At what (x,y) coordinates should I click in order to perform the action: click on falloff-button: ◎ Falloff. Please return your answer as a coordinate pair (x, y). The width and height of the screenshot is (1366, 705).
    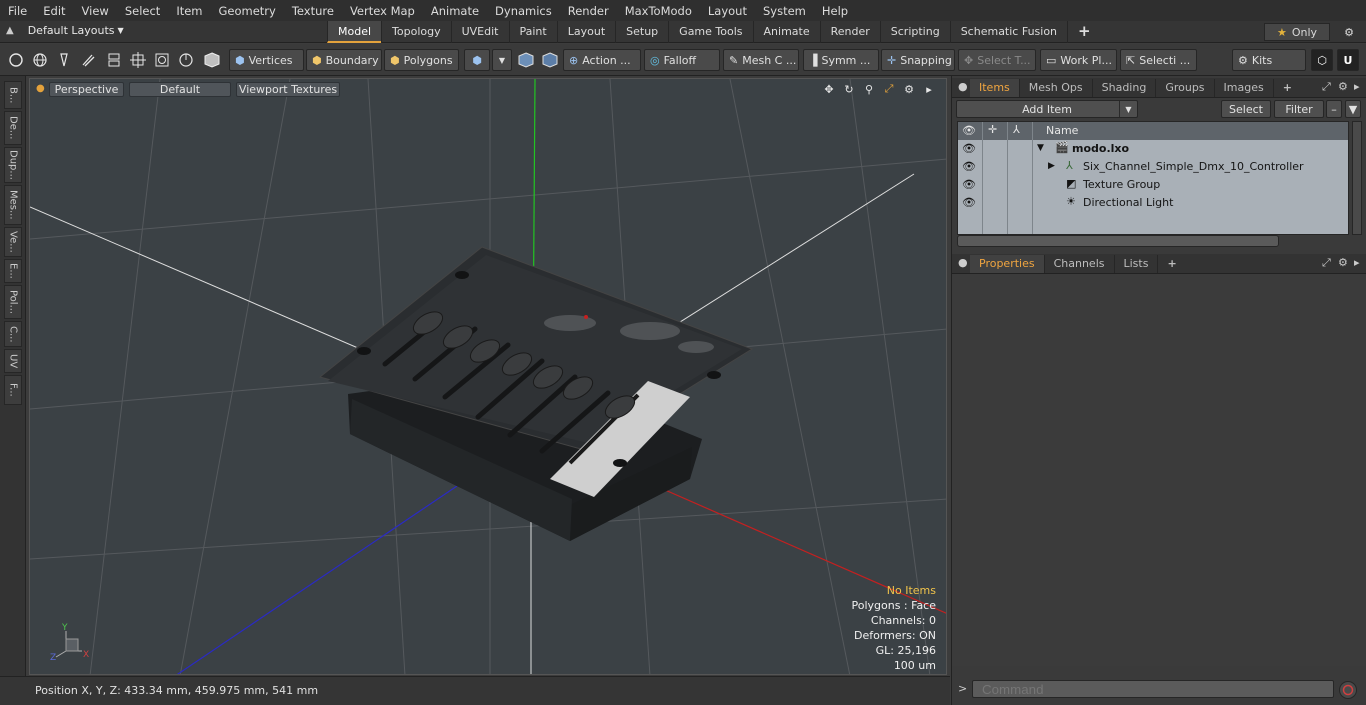
    Looking at the image, I should click on (682, 60).